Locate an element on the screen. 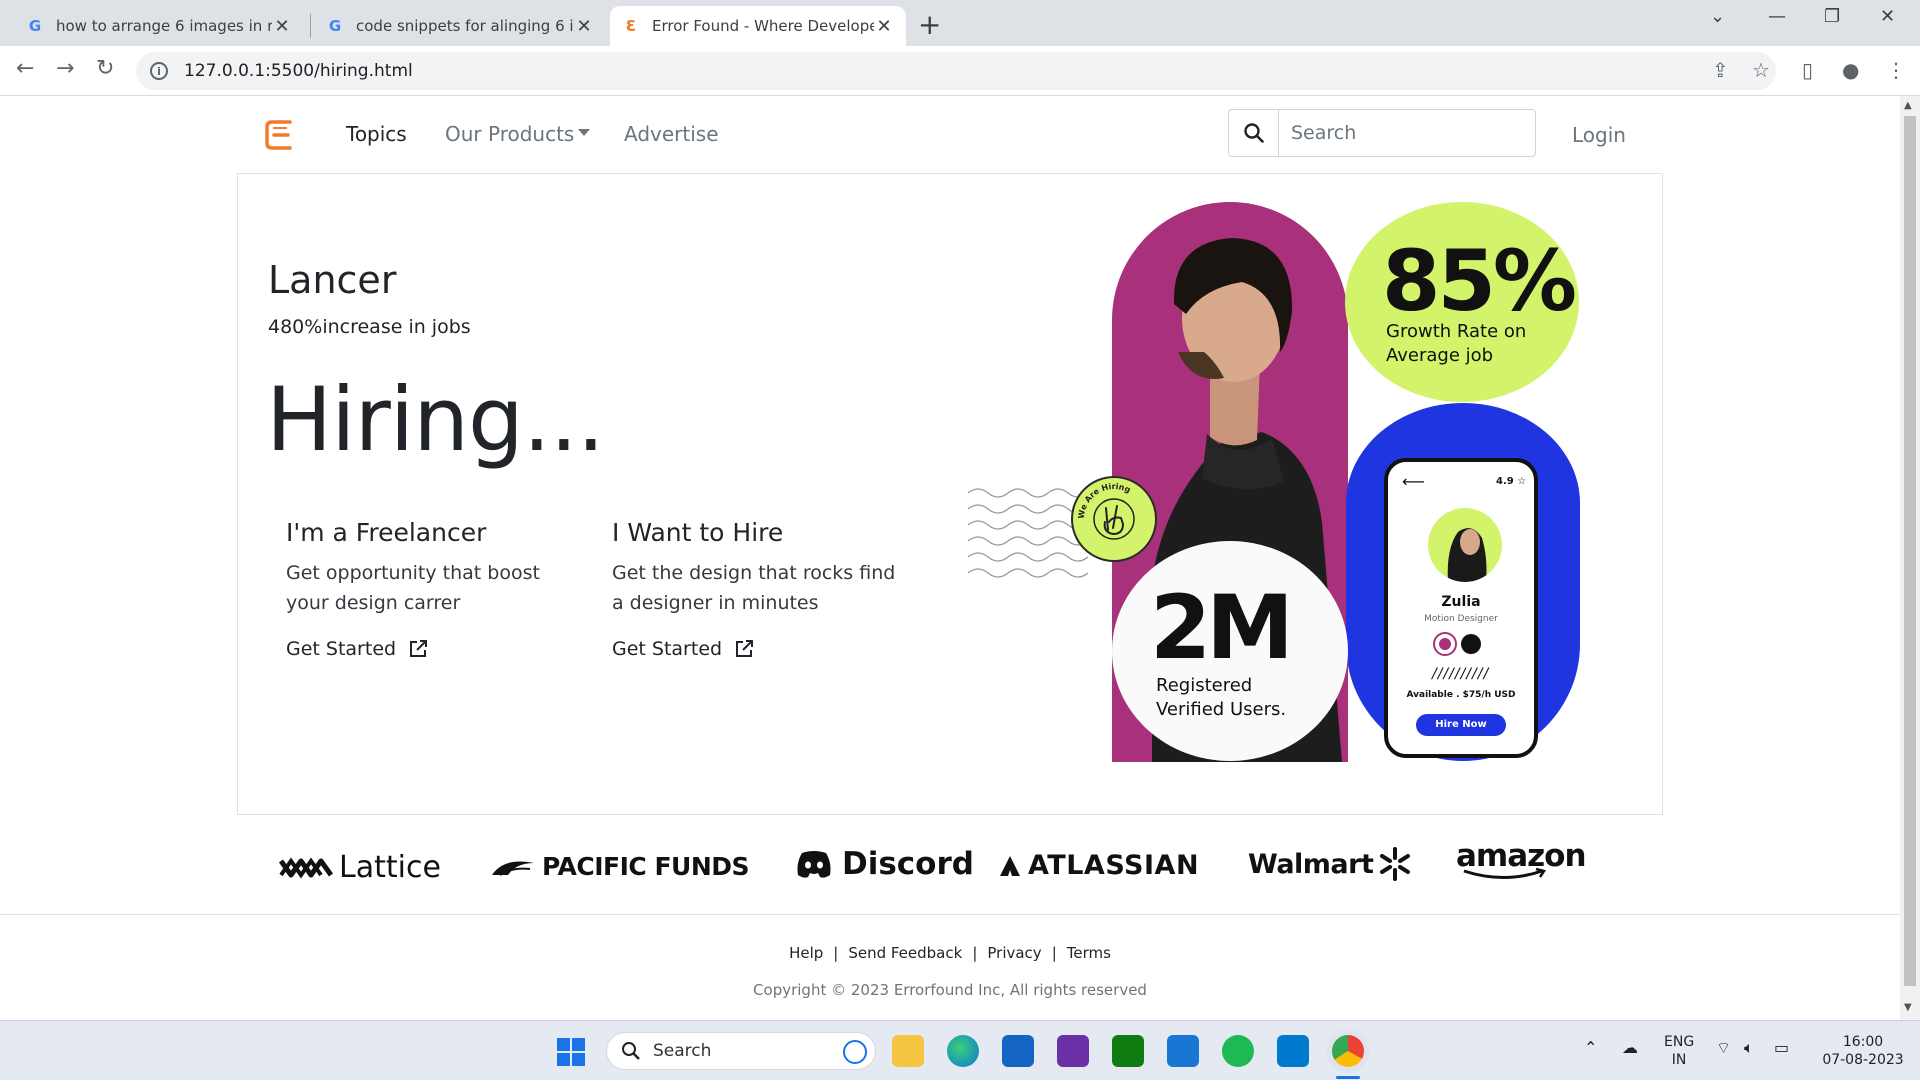 The image size is (1920, 1080). hire-now-button: Hire Now is located at coordinates (1461, 725).